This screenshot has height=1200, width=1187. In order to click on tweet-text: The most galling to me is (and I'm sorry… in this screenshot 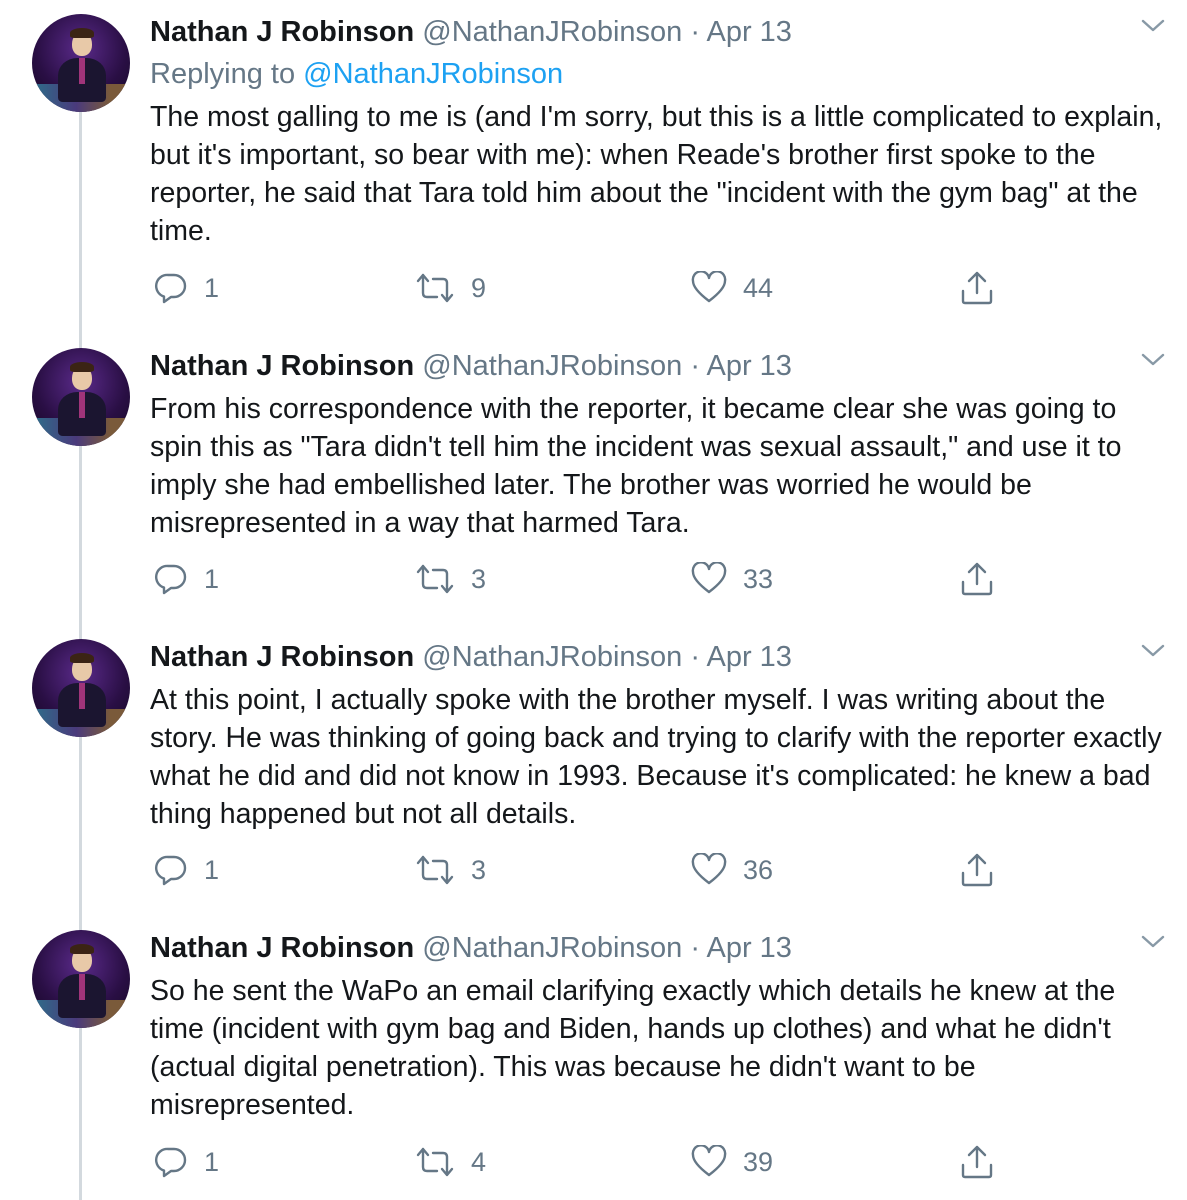, I will do `click(656, 174)`.